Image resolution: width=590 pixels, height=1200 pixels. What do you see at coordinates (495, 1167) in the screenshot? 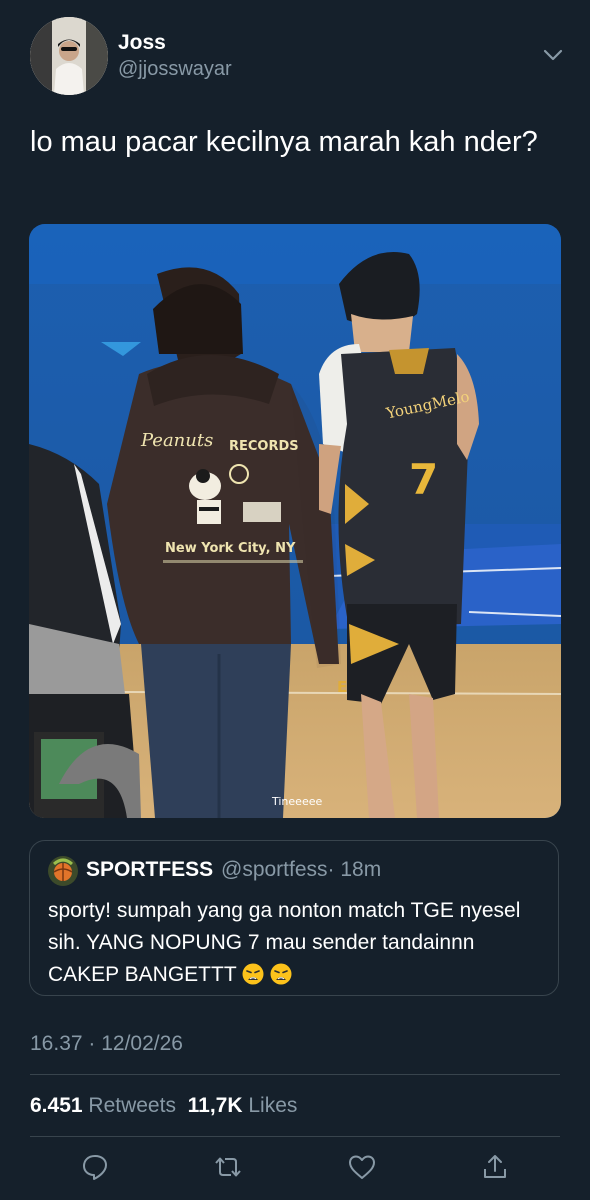
I see `share-icon` at bounding box center [495, 1167].